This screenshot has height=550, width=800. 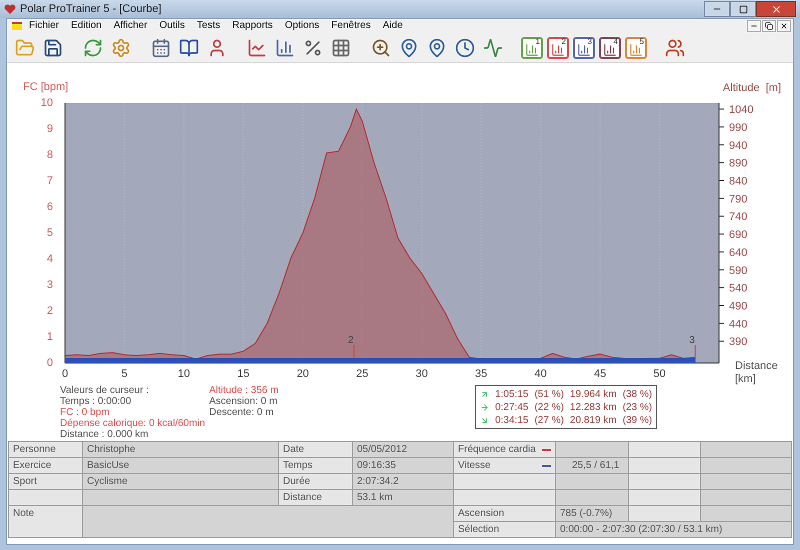 I want to click on people-icon, so click(x=675, y=48).